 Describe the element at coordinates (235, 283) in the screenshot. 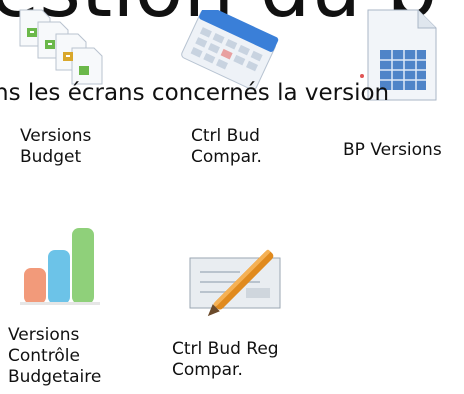

I see `check-and-pen-icon` at that location.